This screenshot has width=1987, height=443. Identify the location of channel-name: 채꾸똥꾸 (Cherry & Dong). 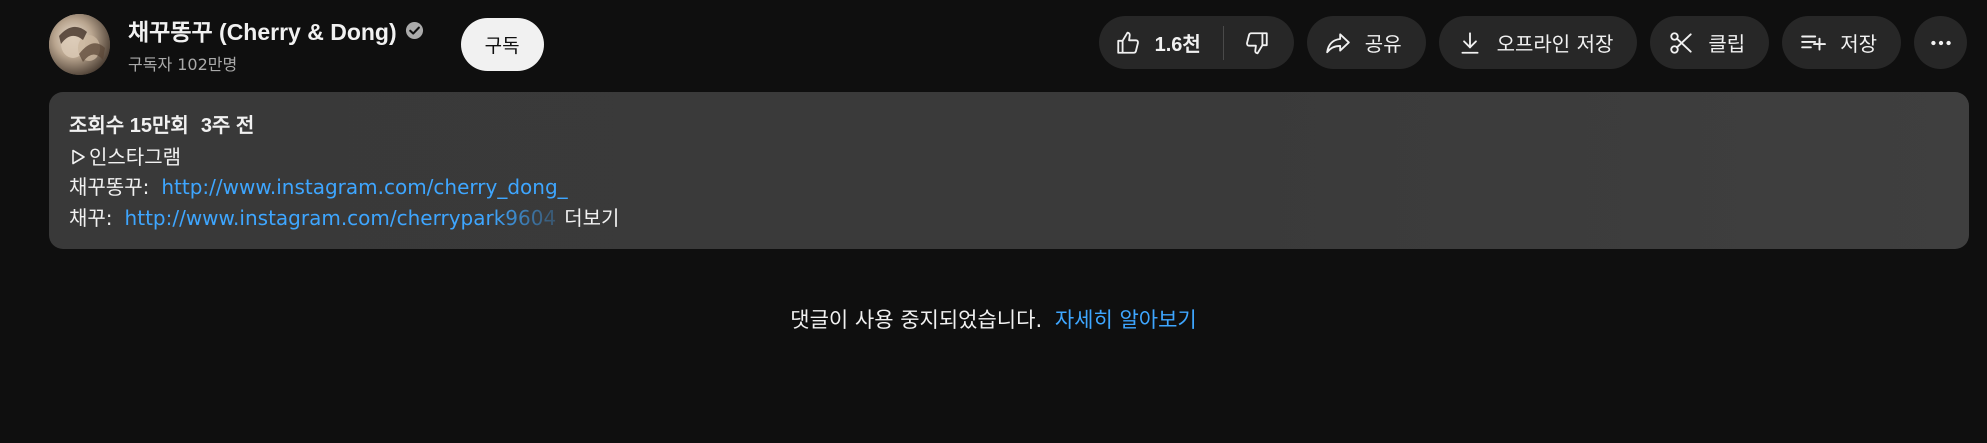
(262, 30).